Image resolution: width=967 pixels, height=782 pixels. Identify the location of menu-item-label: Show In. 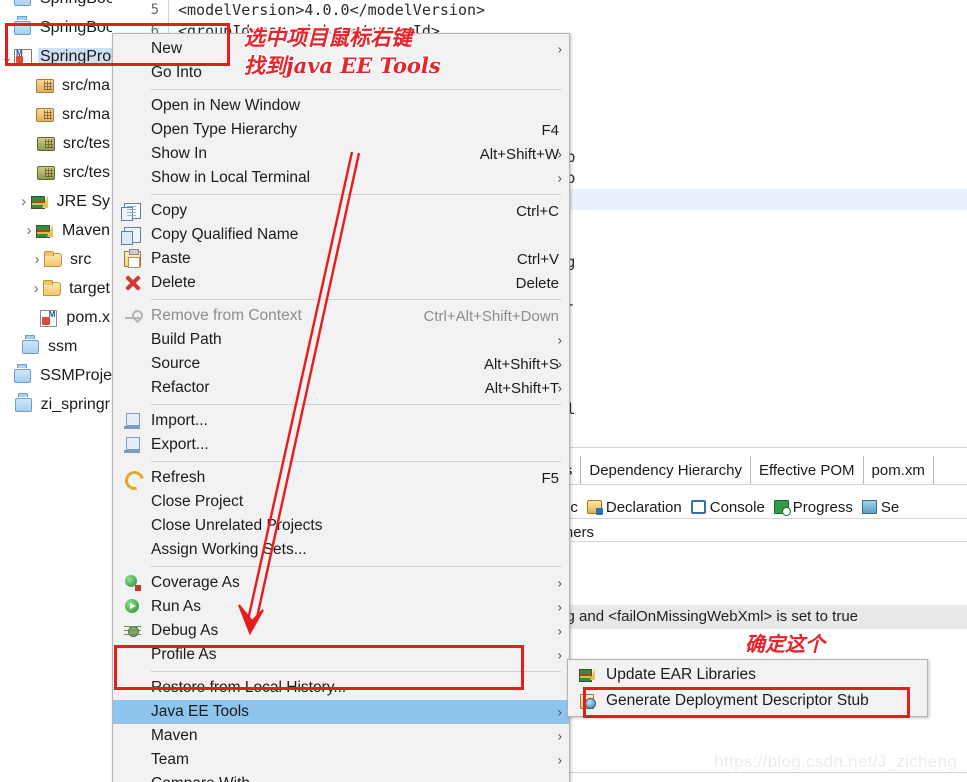
(179, 153).